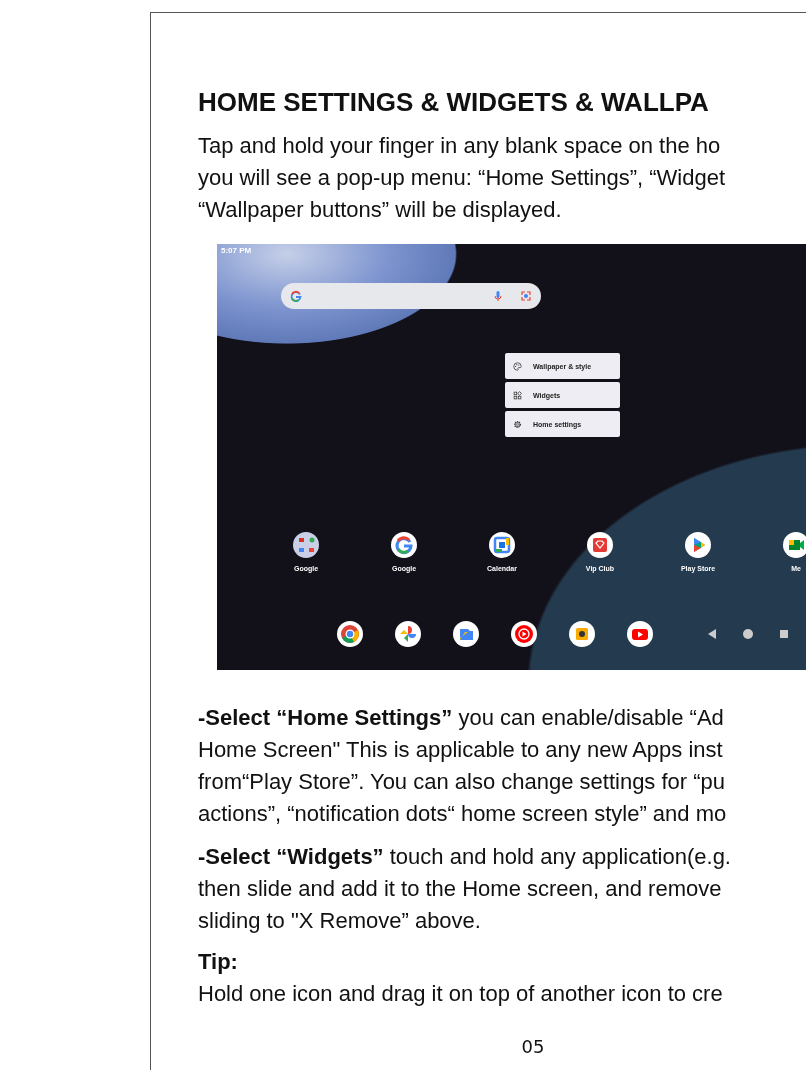 The width and height of the screenshot is (806, 1070). Describe the element at coordinates (517, 395) in the screenshot. I see `grid-icon` at that location.